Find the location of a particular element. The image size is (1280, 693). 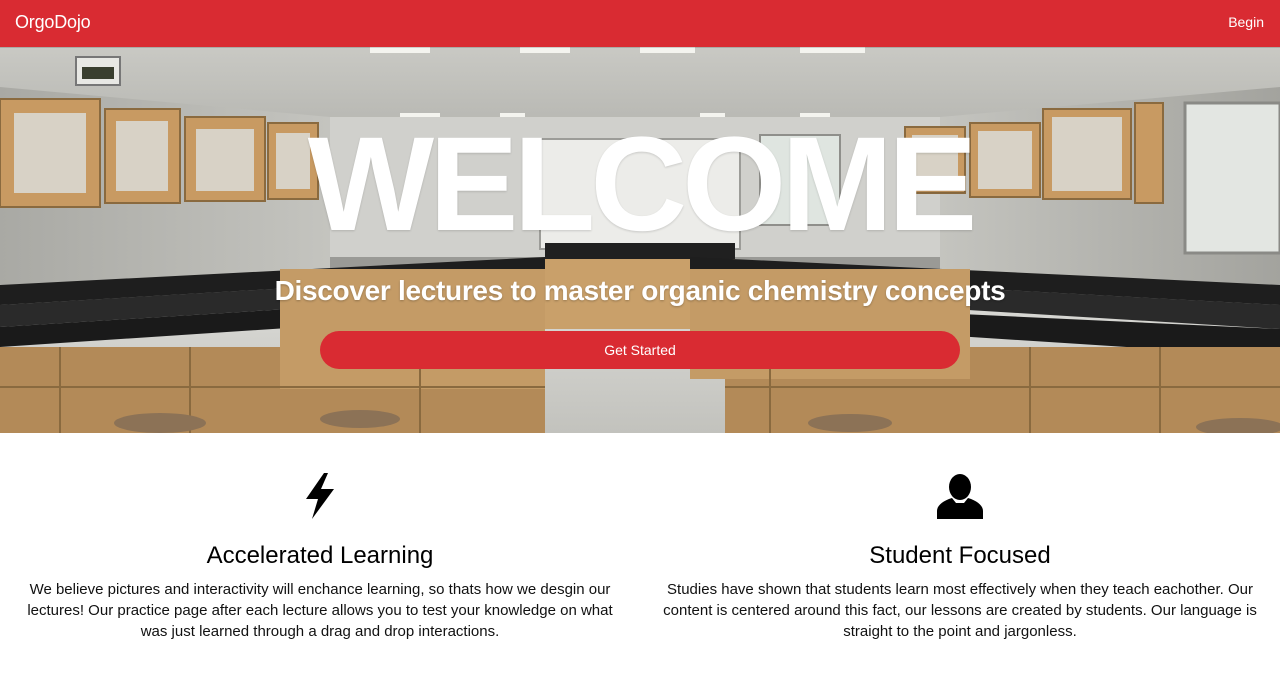

begin-link: Begin is located at coordinates (1246, 22).